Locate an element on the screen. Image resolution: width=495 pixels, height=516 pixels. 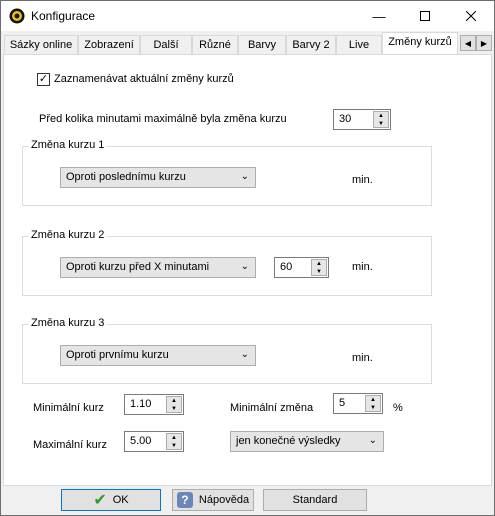
min-change-value: 5 is located at coordinates (342, 403).